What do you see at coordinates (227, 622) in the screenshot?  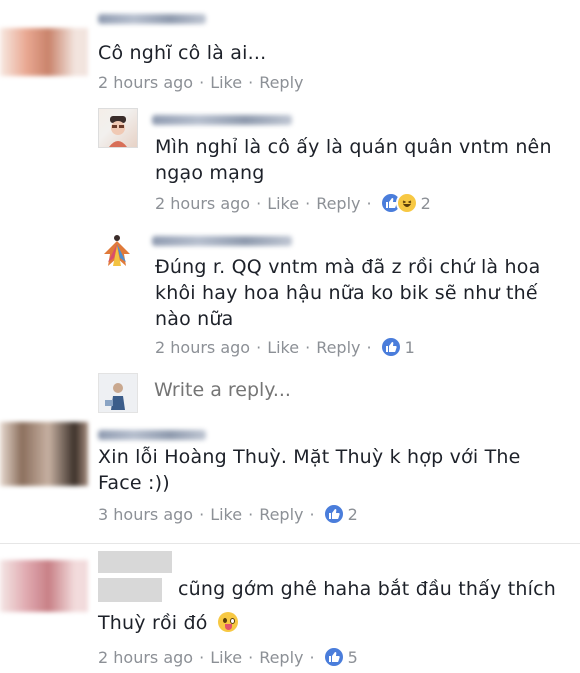 I see `tongue-wink-emoji-icon` at bounding box center [227, 622].